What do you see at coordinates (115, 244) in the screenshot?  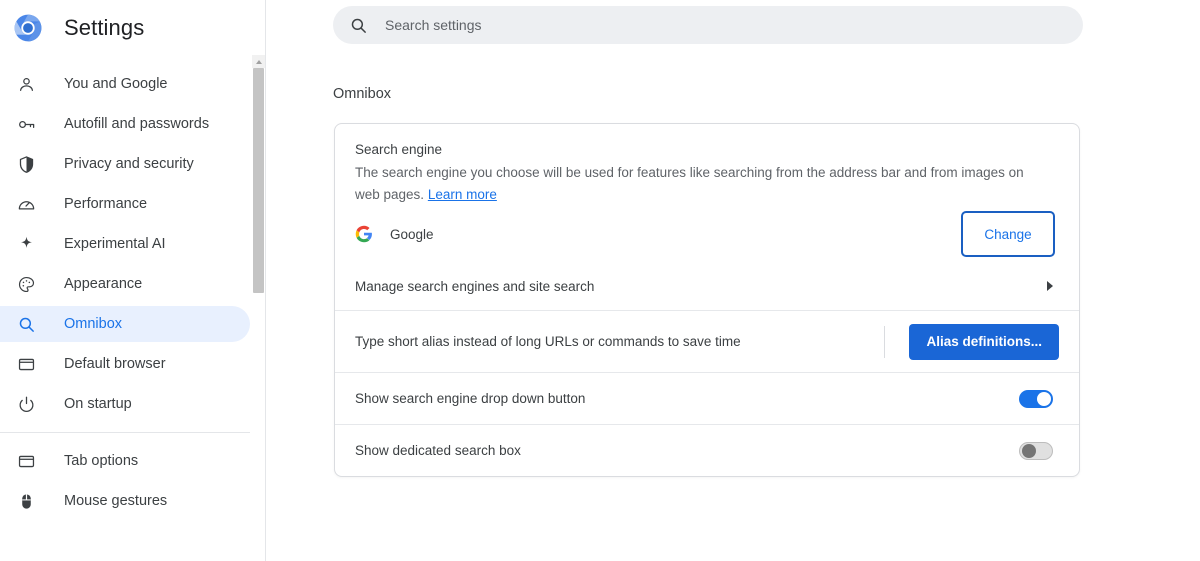 I see `sidebar-item-label: Experimental AI` at bounding box center [115, 244].